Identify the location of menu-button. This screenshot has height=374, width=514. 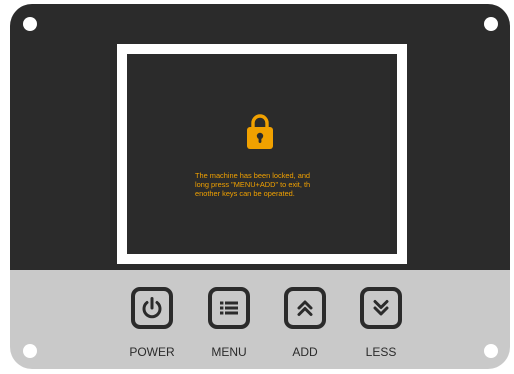
(229, 308).